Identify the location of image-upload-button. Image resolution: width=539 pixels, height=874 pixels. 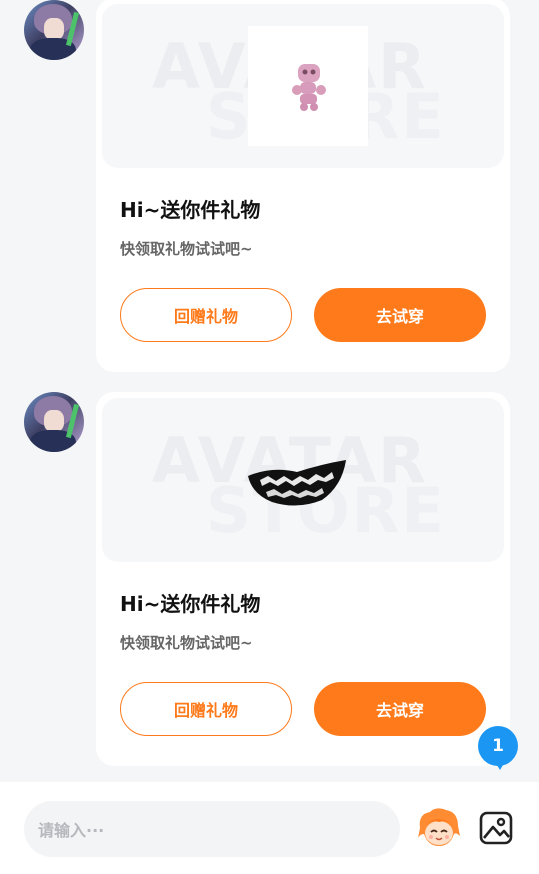
(496, 828).